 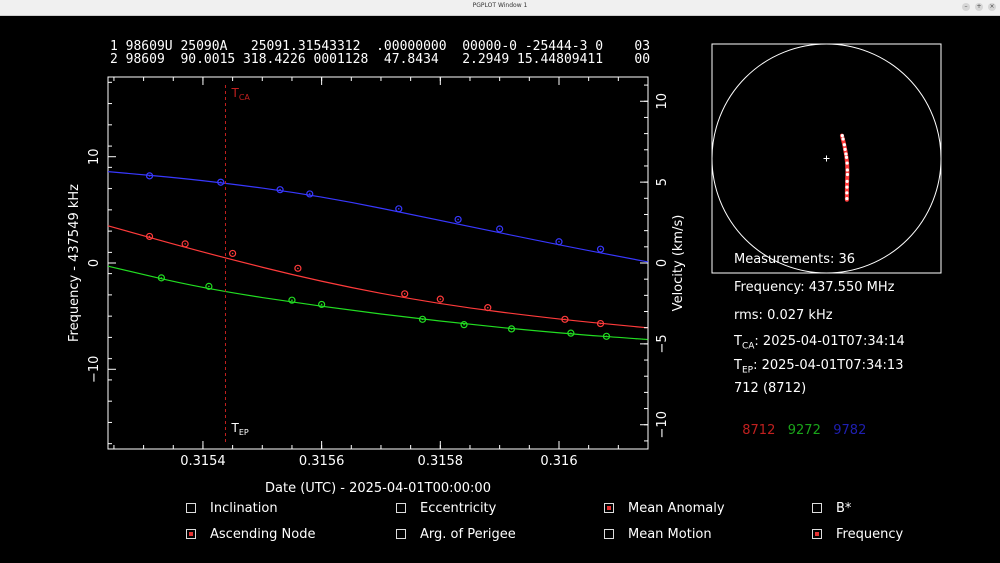 What do you see at coordinates (678, 263) in the screenshot?
I see `y2-axis-label: Velocity (km/s)` at bounding box center [678, 263].